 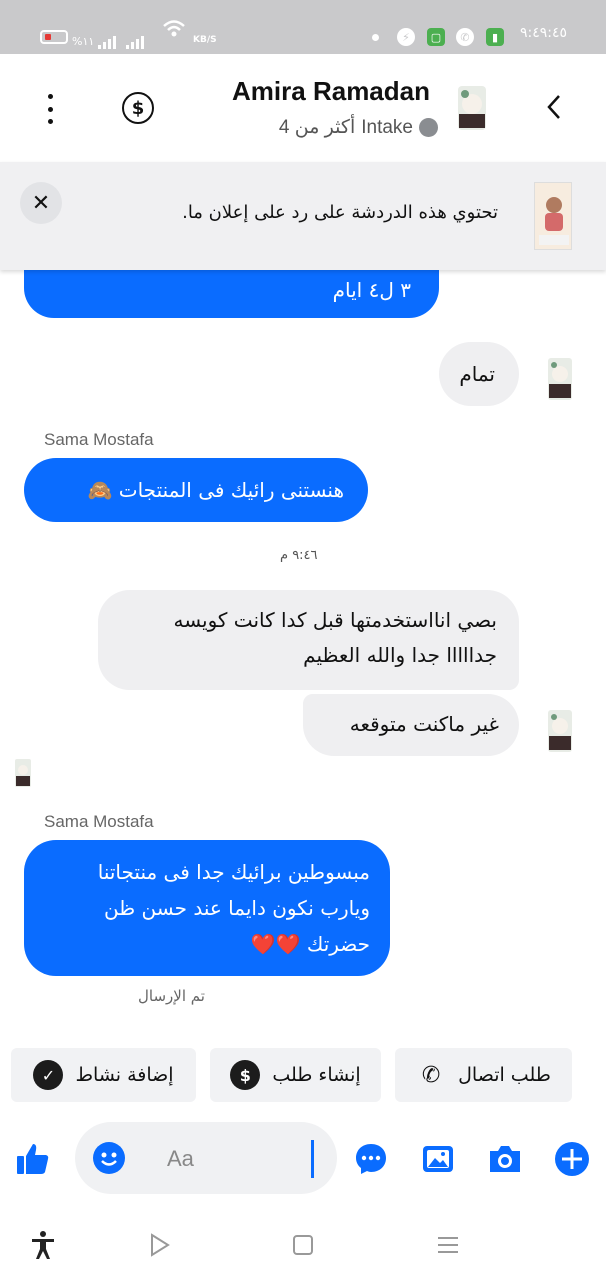 What do you see at coordinates (553, 216) in the screenshot?
I see `ad-thumbnail` at bounding box center [553, 216].